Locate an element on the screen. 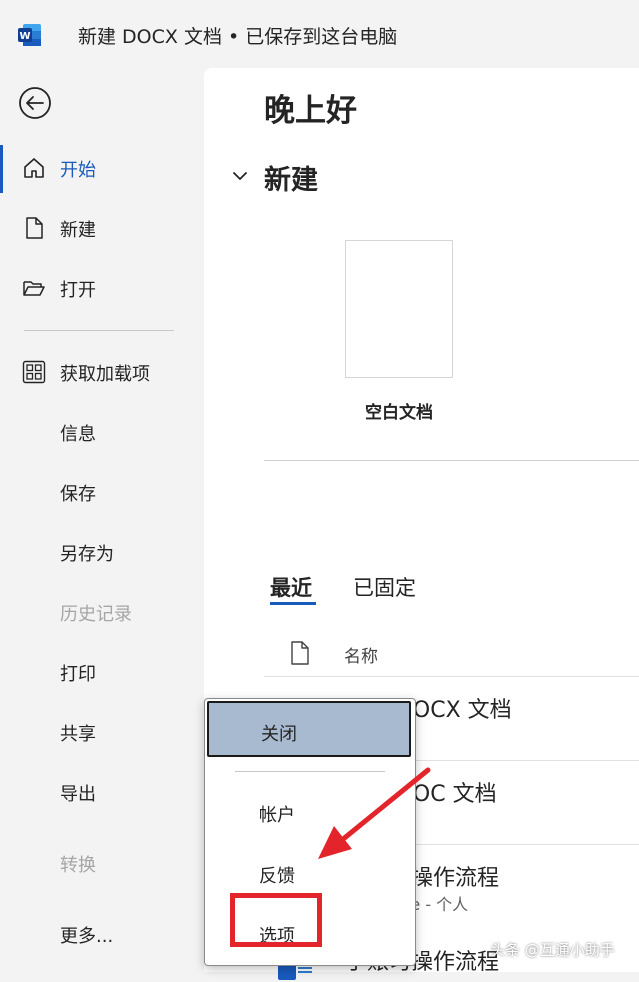 The width and height of the screenshot is (639, 982). nav-item-print: 打印 is located at coordinates (100, 672).